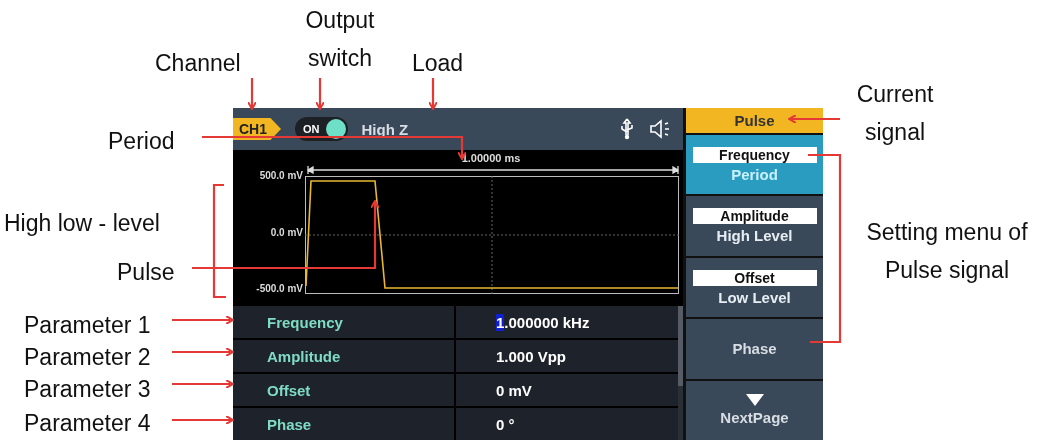 The image size is (1062, 442). What do you see at coordinates (754, 297) in the screenshot?
I see `menu-option-label: Low Level` at bounding box center [754, 297].